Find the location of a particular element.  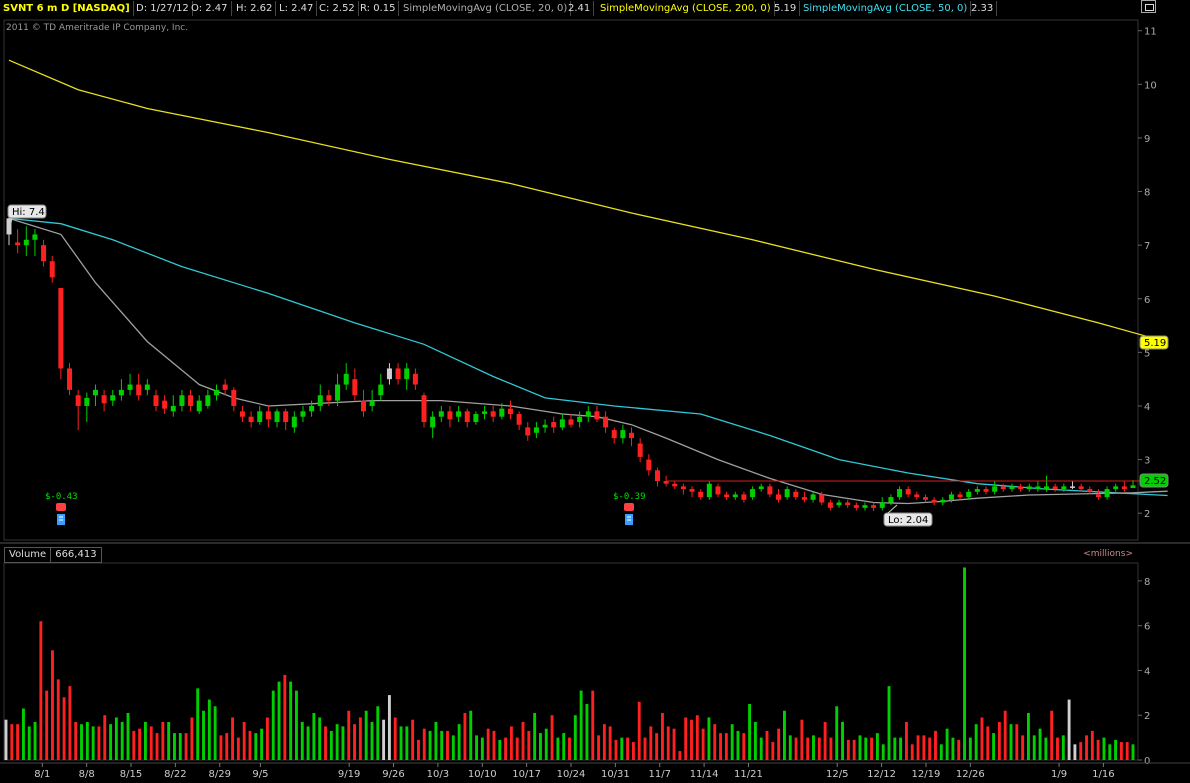

volume-tick-label: 4 is located at coordinates (1147, 671).